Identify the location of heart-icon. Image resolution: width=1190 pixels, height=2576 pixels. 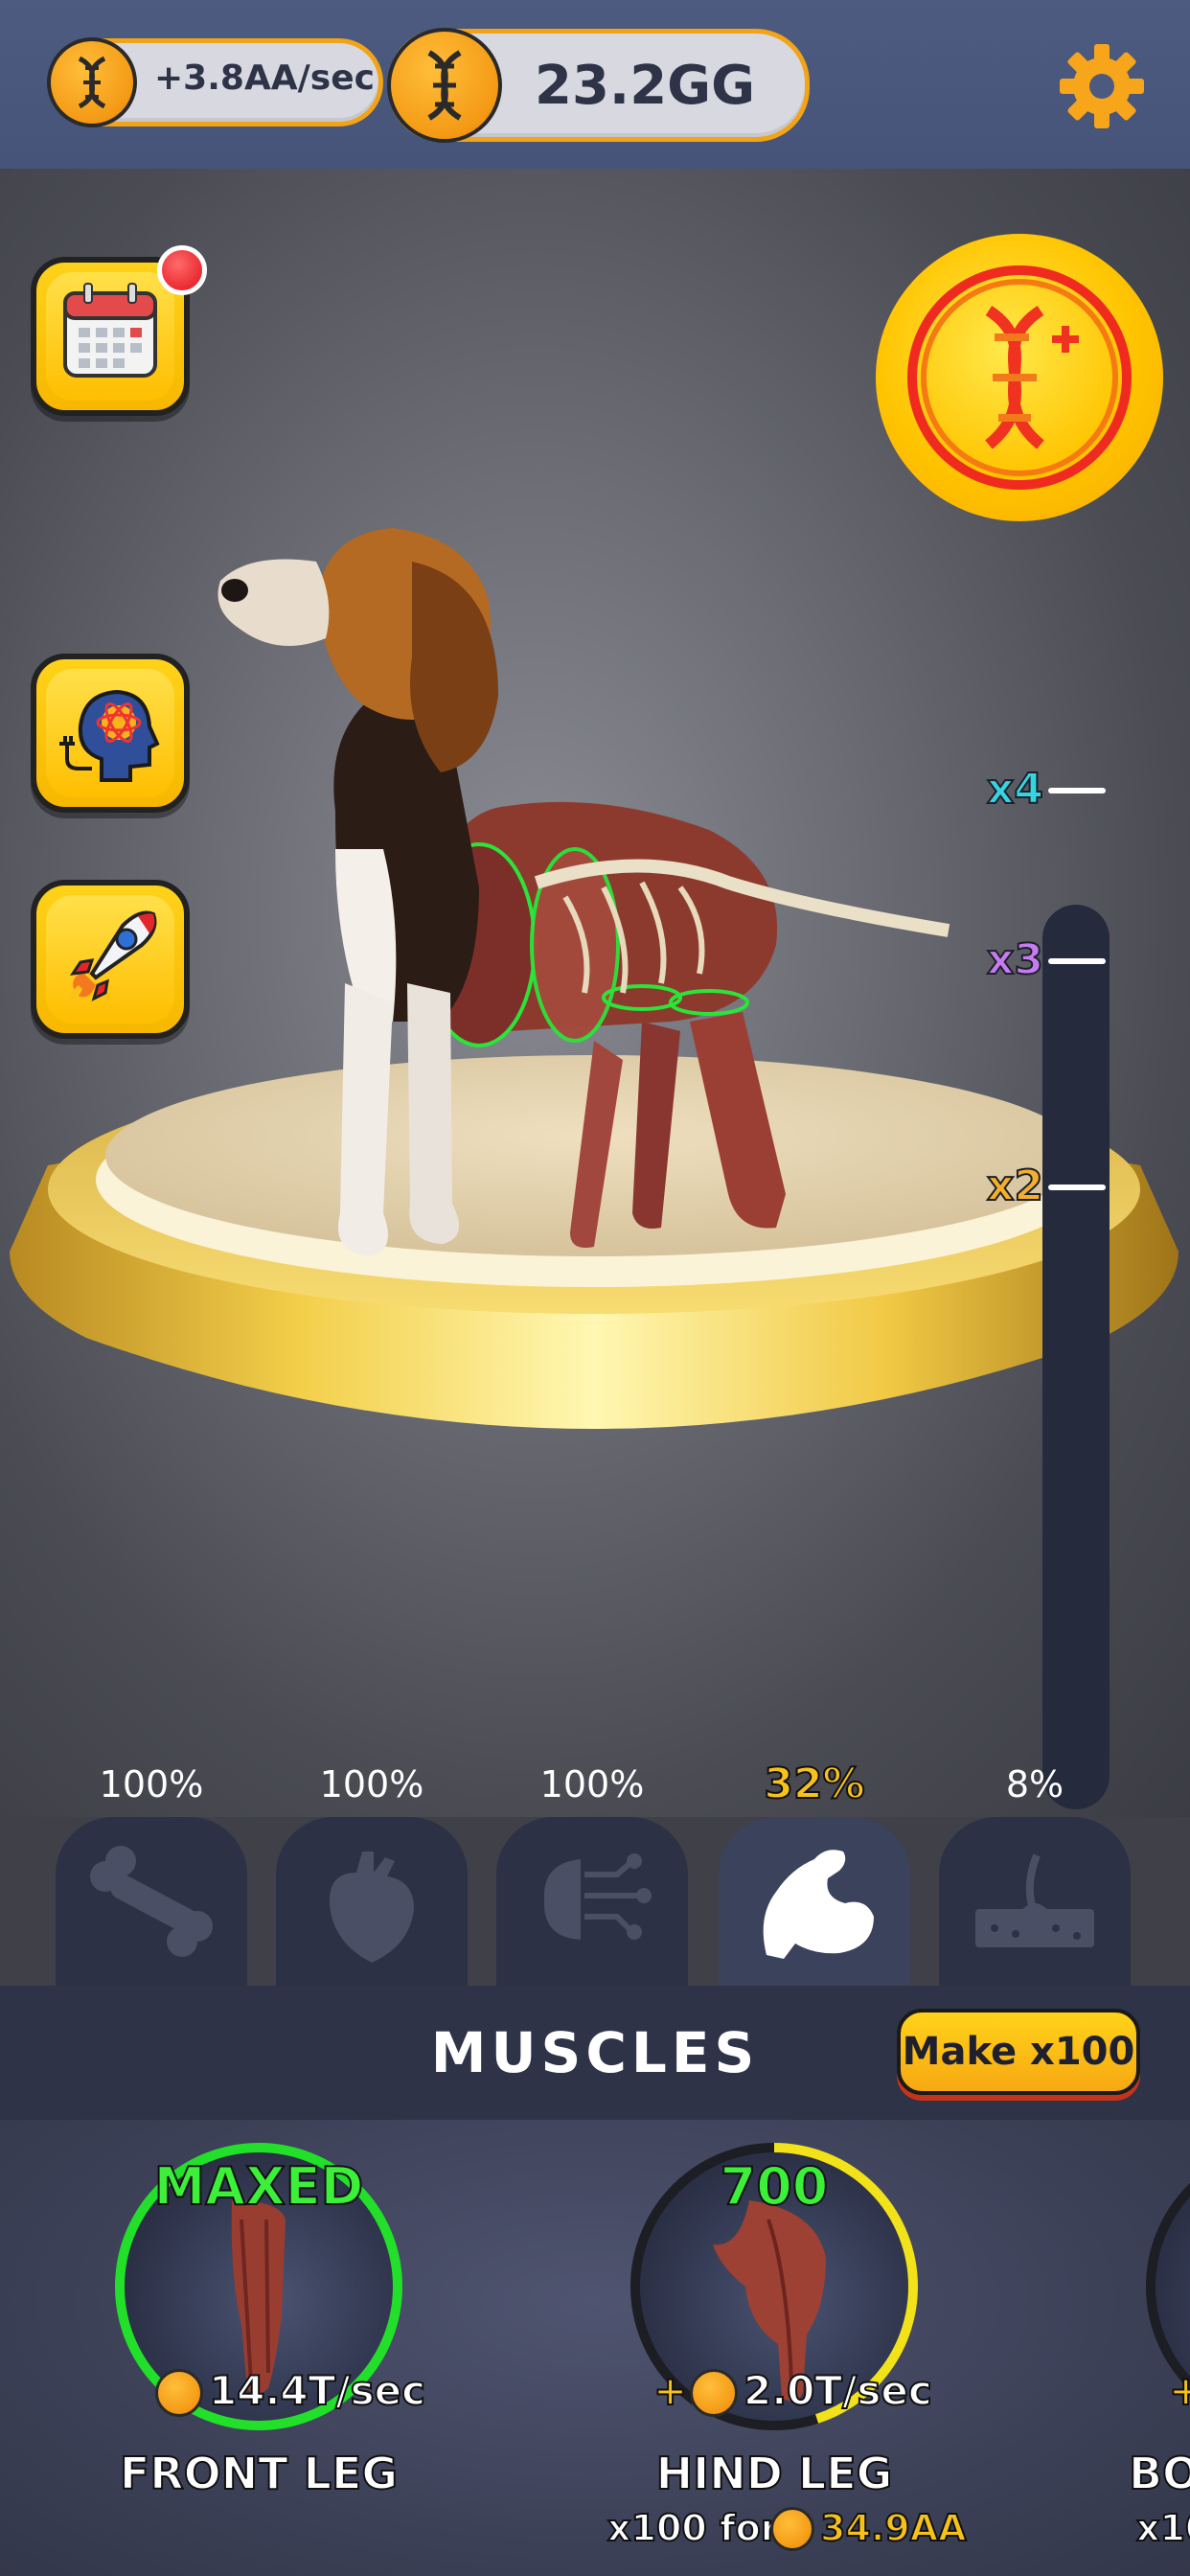
(372, 1907).